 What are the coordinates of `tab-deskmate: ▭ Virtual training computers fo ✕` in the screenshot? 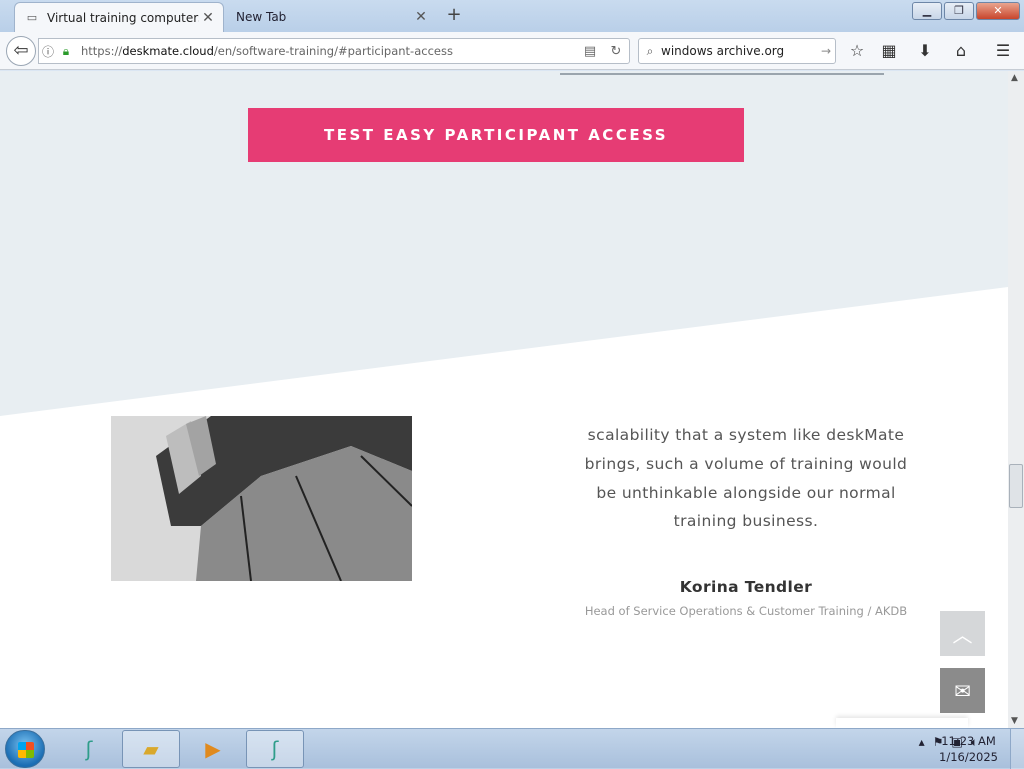 It's located at (119, 17).